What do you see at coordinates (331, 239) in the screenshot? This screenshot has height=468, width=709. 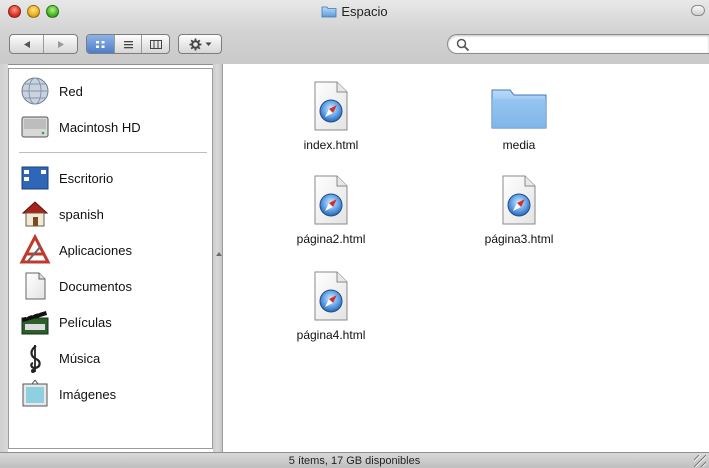 I see `file-name: página2.html` at bounding box center [331, 239].